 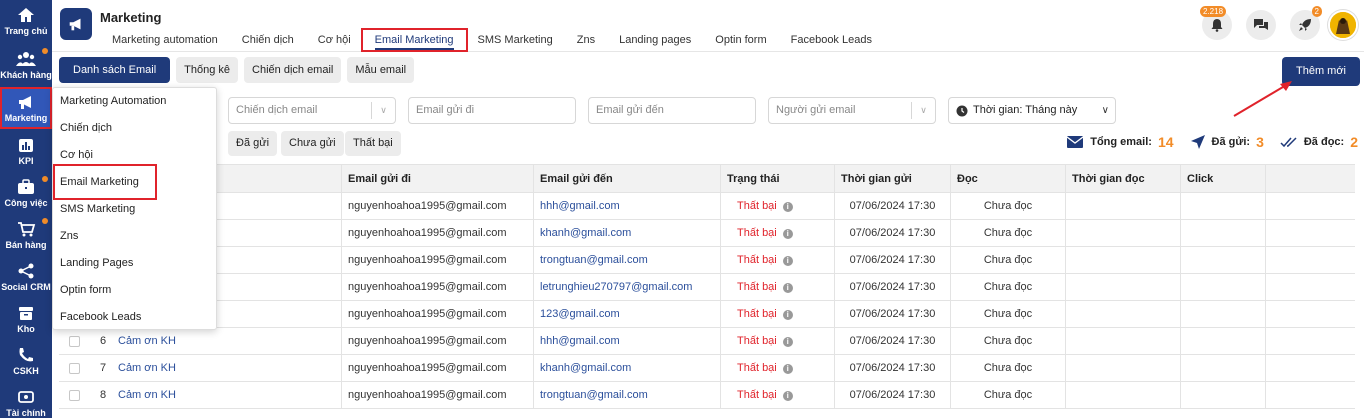 I want to click on col-header-status: Trạng thái, so click(x=778, y=178).